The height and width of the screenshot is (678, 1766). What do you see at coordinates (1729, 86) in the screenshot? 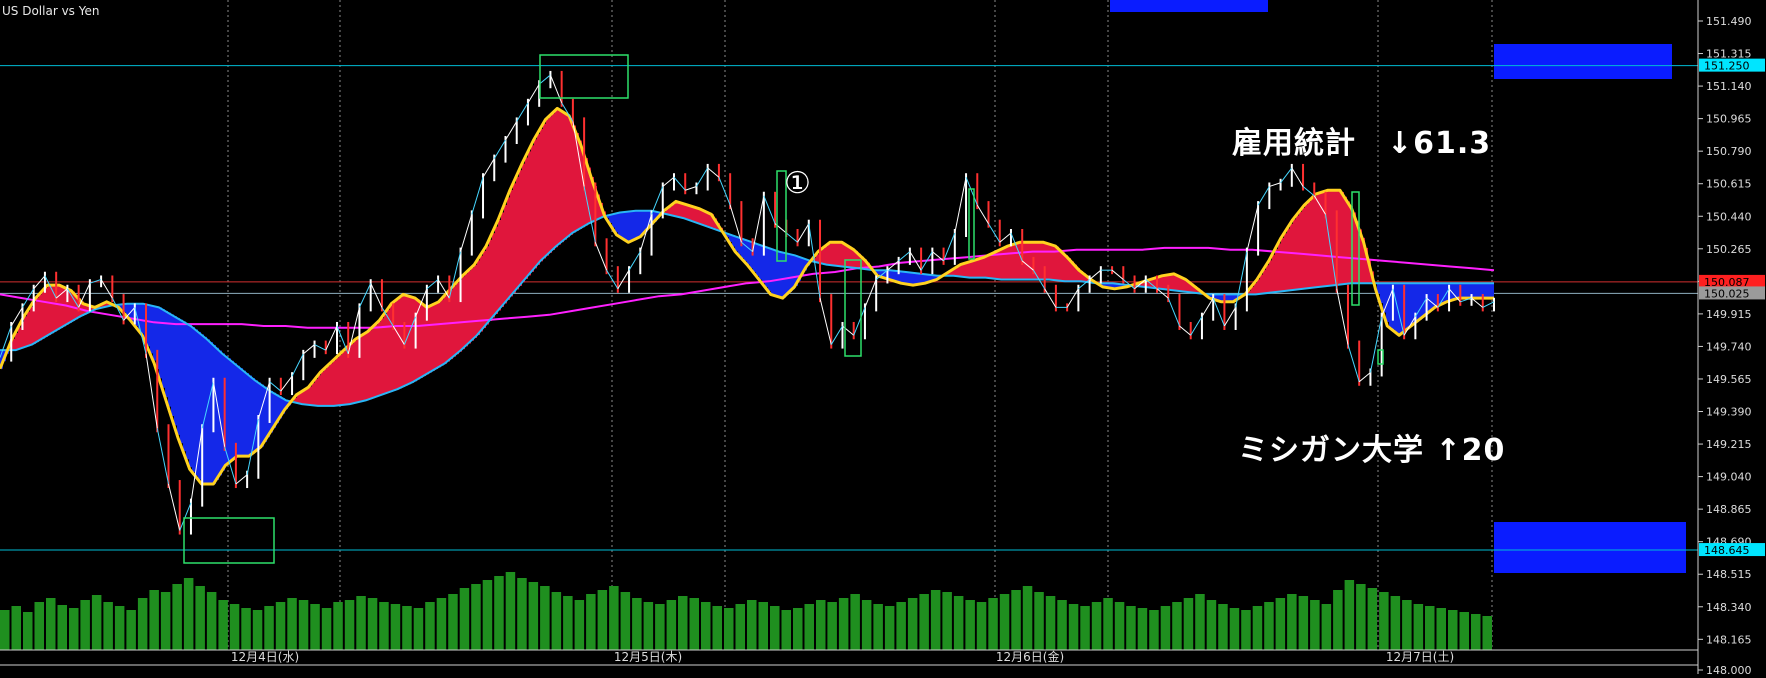
I see `y-tick-label: 151.140` at bounding box center [1729, 86].